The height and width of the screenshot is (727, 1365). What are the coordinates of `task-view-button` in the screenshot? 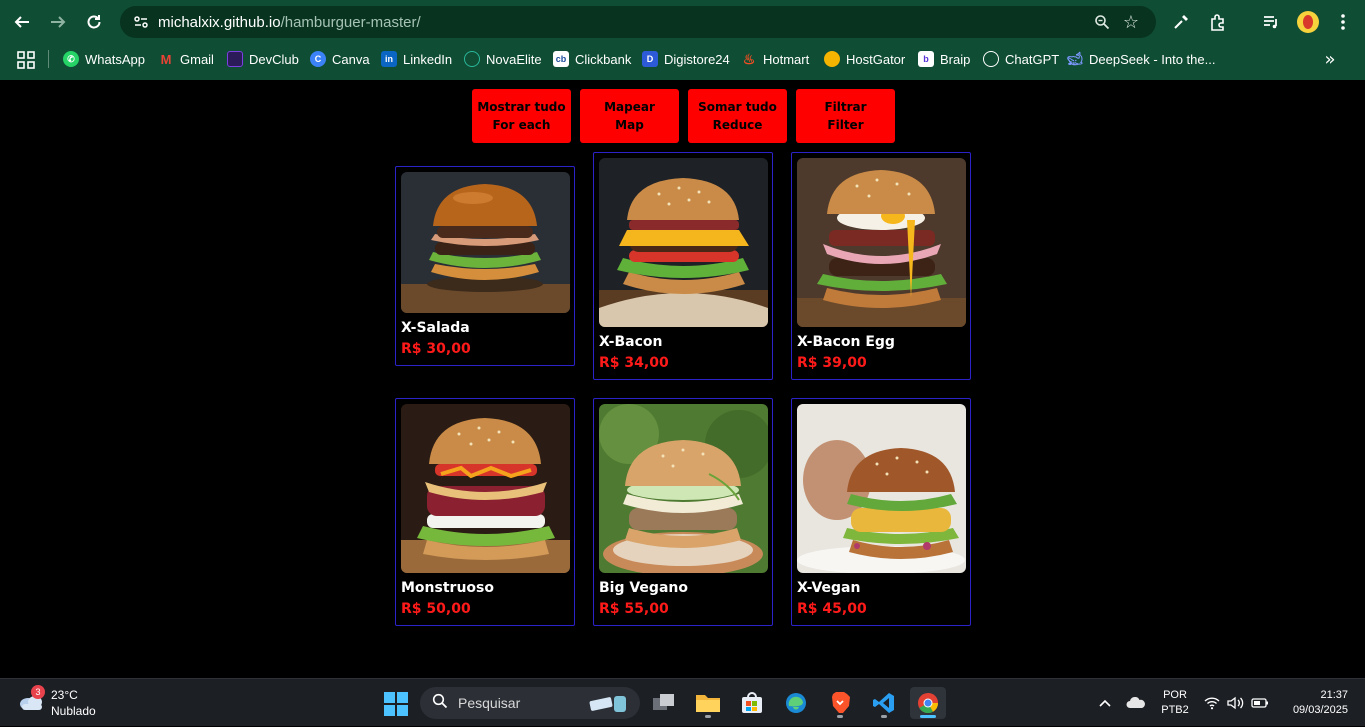 It's located at (664, 703).